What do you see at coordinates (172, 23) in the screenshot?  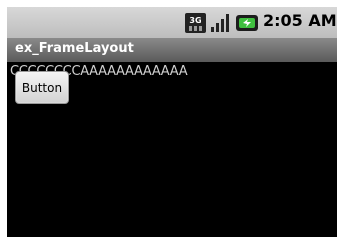 I see `status-bar: 3G 2:05 AM` at bounding box center [172, 23].